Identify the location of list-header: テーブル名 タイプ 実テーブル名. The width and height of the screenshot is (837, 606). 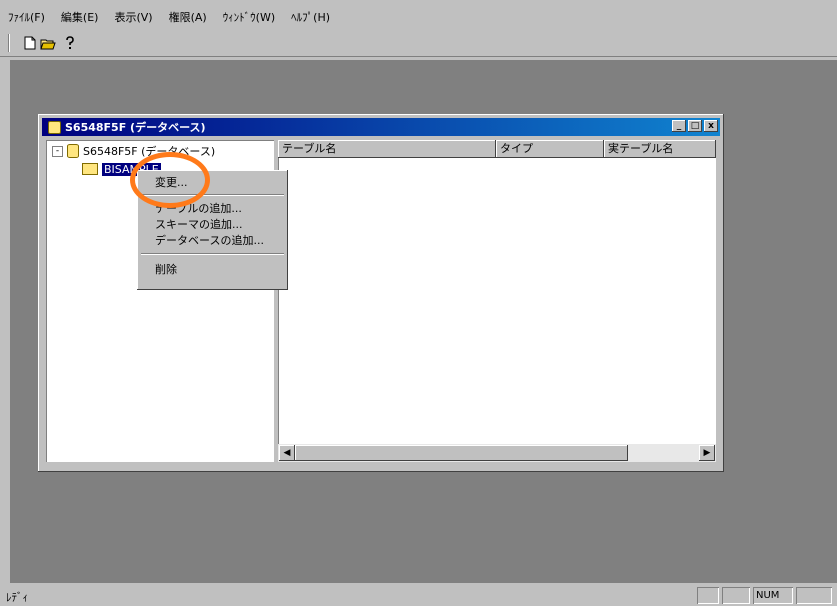
(497, 149).